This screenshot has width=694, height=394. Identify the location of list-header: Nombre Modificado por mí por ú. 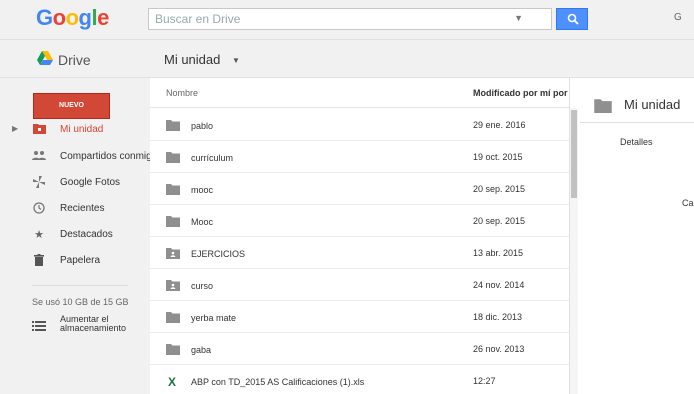
(359, 93).